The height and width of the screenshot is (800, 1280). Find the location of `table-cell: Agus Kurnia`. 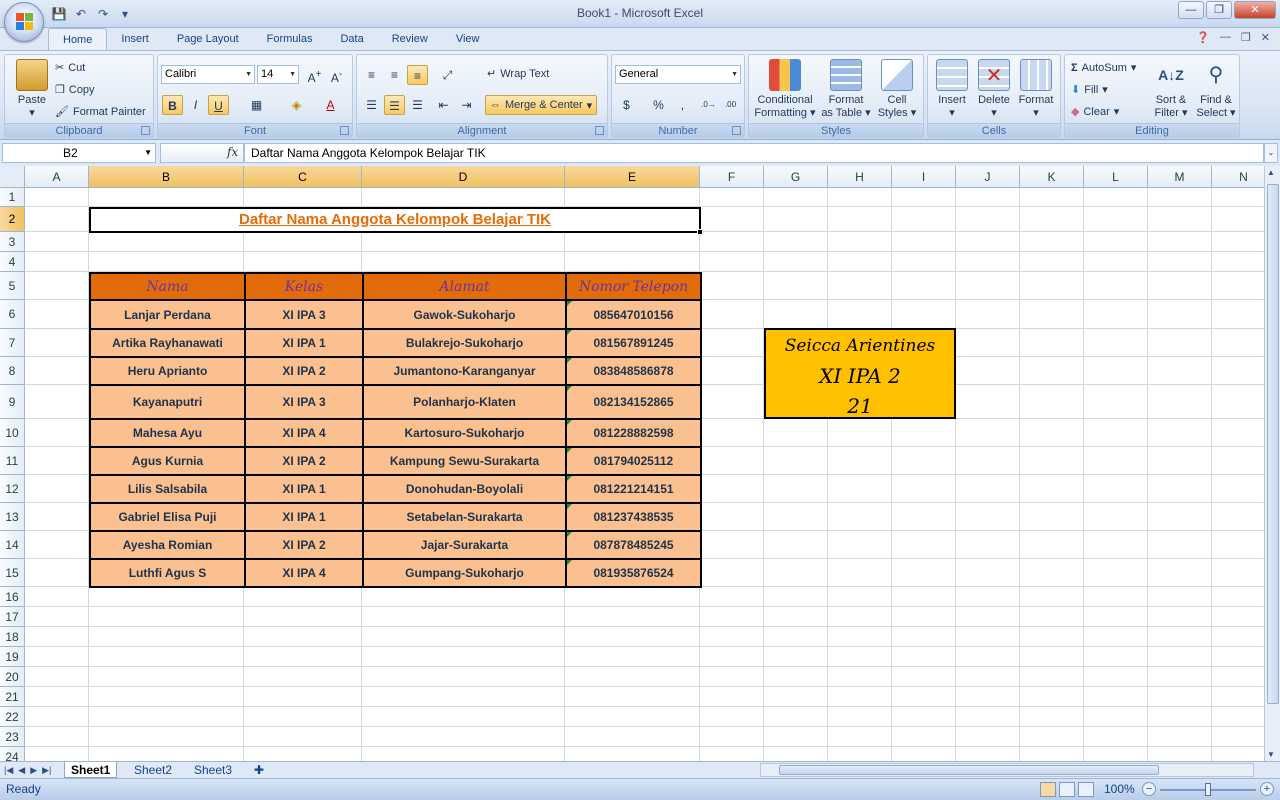

table-cell: Agus Kurnia is located at coordinates (167, 461).